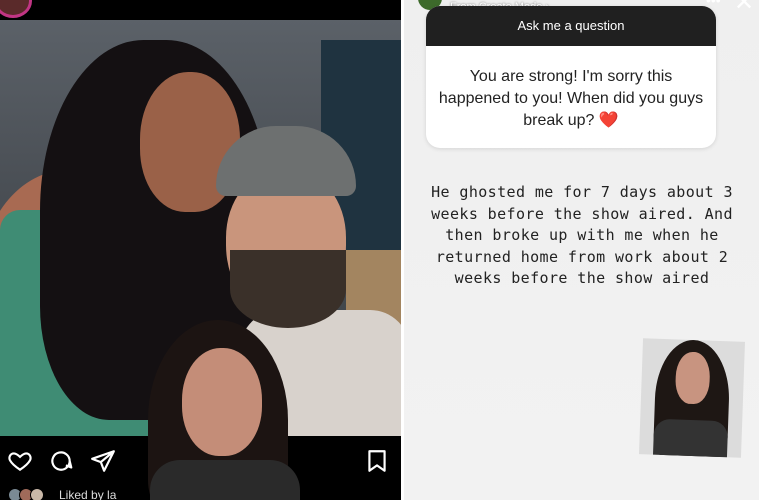  I want to click on creator-video-overlay, so click(220, 410).